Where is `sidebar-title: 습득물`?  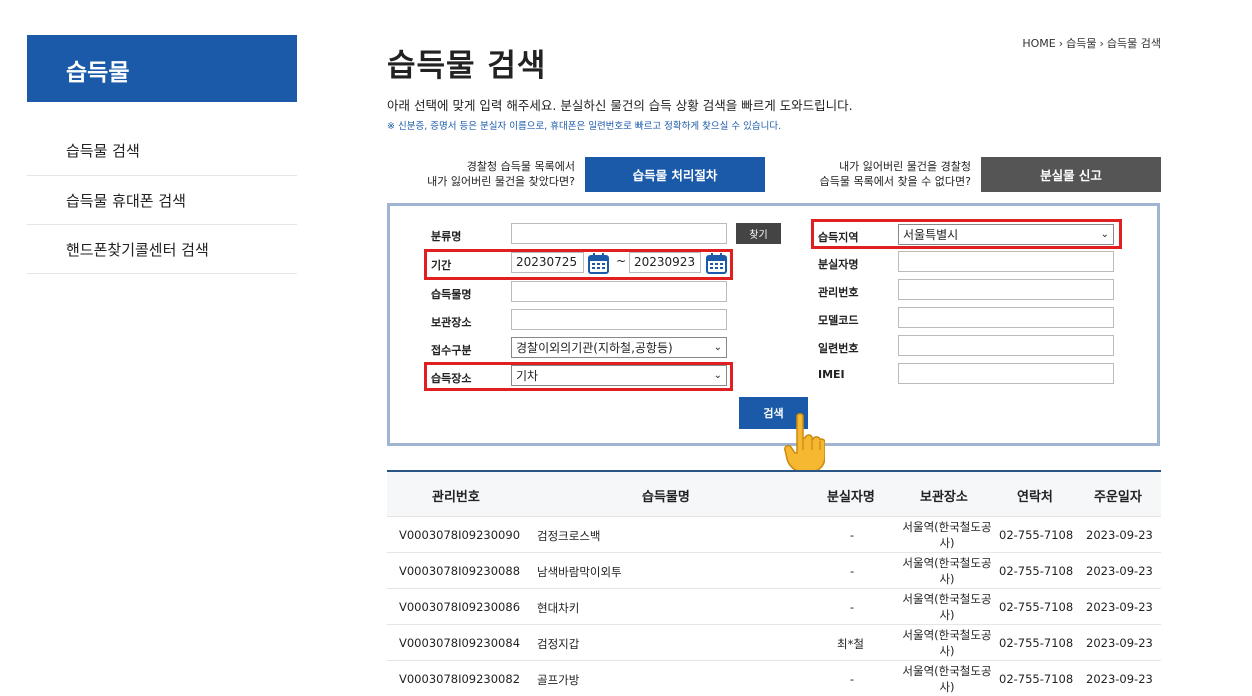
sidebar-title: 습득물 is located at coordinates (162, 68).